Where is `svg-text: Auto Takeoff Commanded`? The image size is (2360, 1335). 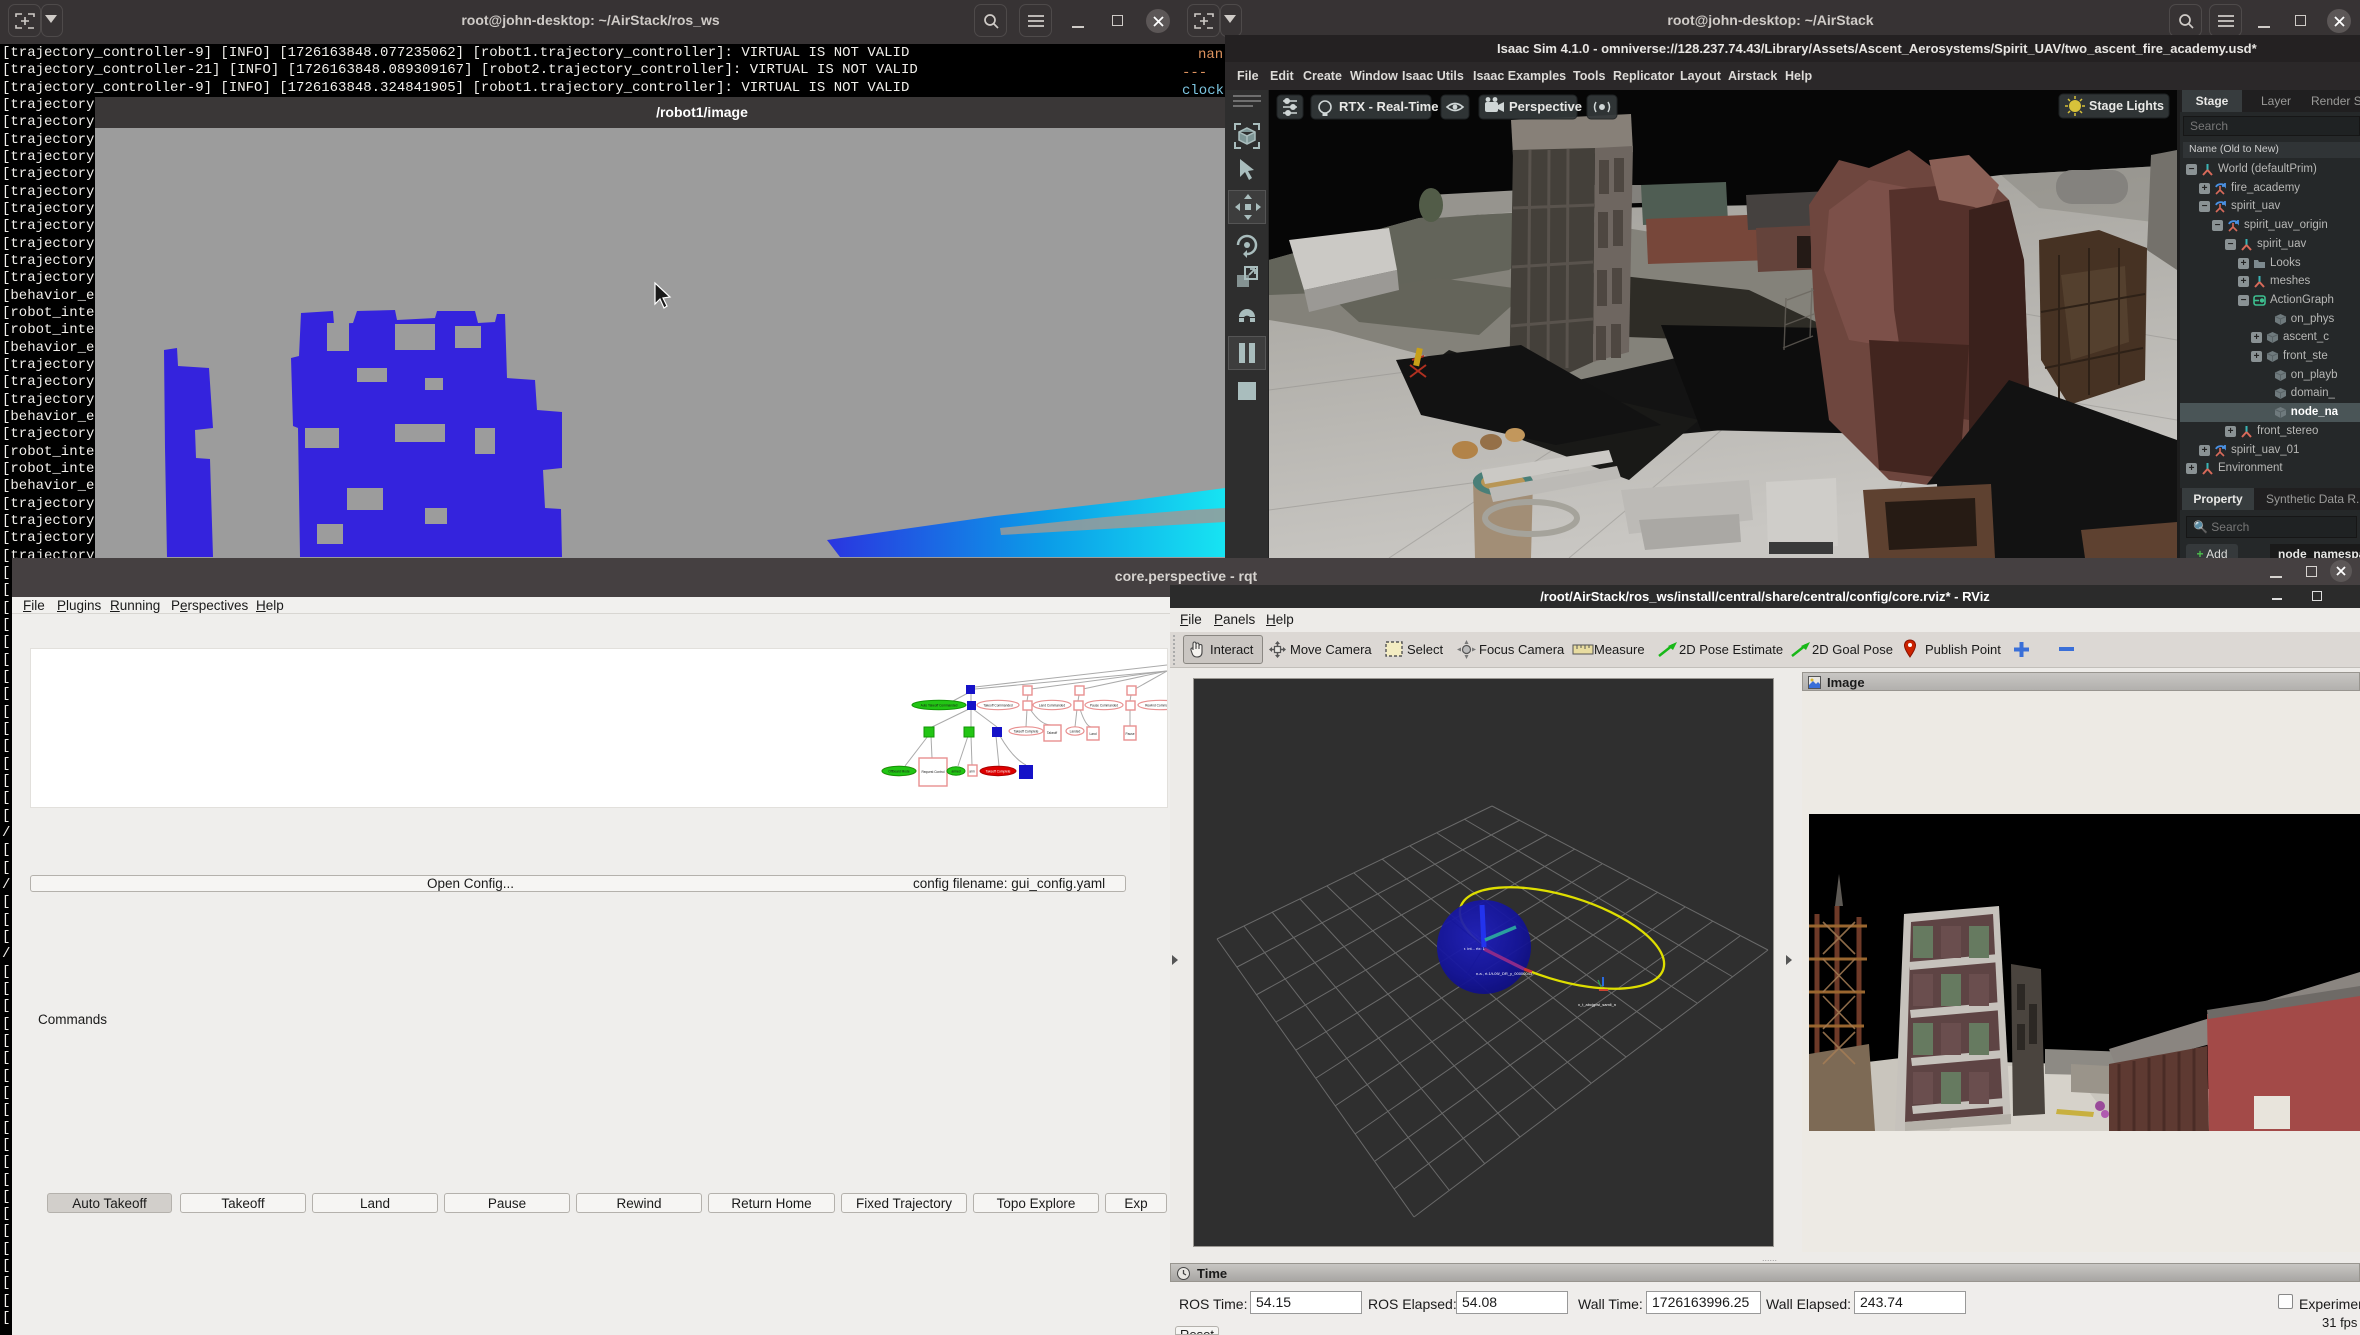
svg-text: Auto Takeoff Commanded is located at coordinates (939, 705).